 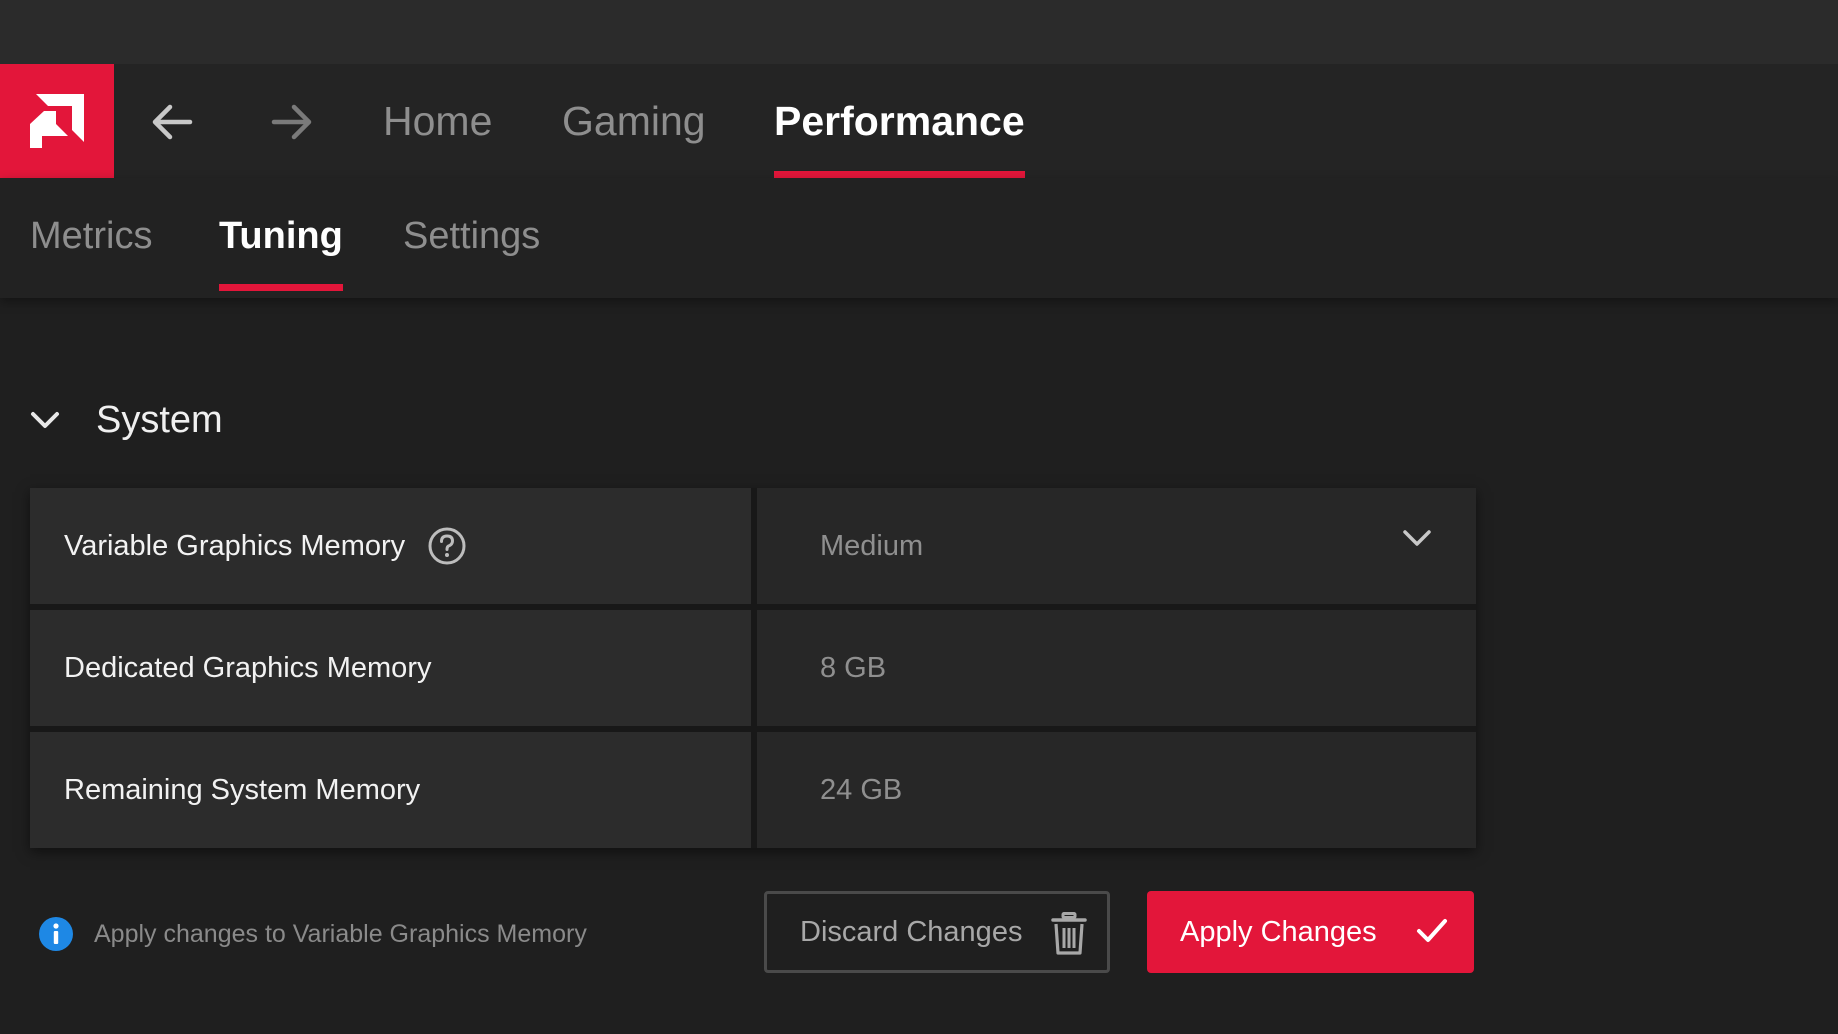 I want to click on arrow-left-icon, so click(x=172, y=122).